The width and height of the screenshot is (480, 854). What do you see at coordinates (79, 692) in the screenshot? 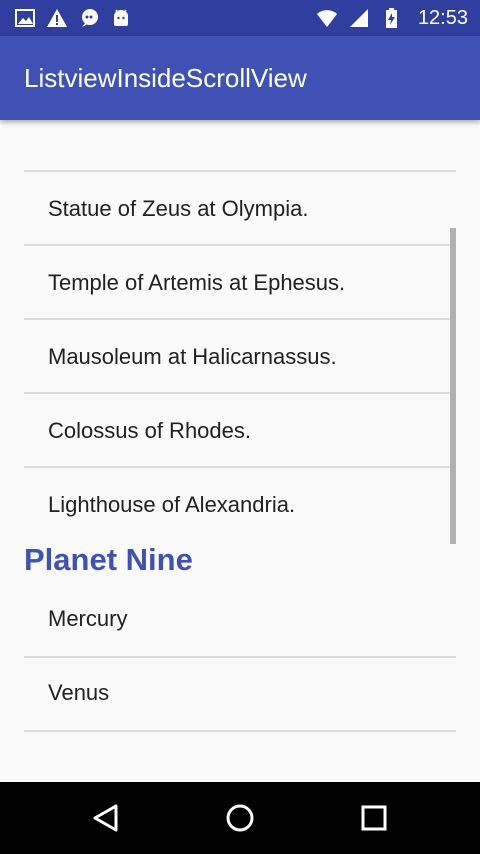
I see `list-item-label: Venus` at bounding box center [79, 692].